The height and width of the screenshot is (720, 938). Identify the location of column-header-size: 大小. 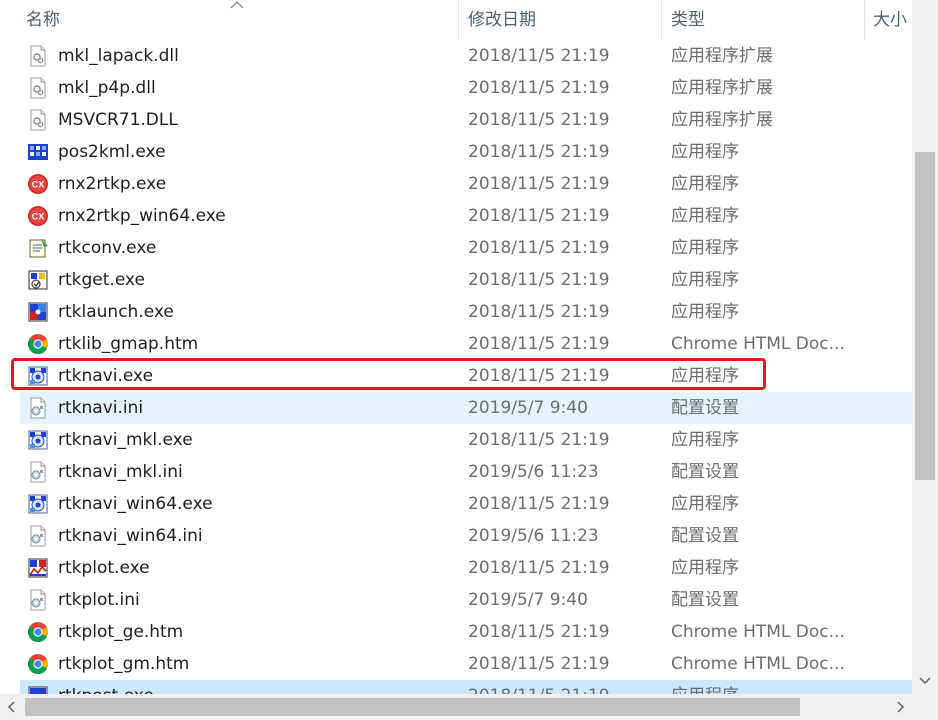
(892, 20).